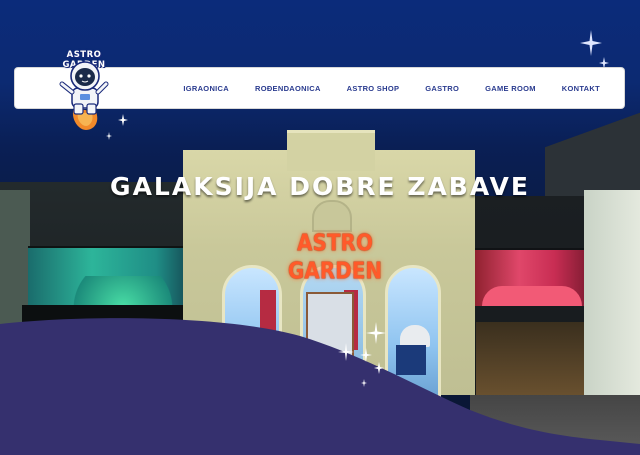  I want to click on astronaut-logo-icon, so click(84, 95).